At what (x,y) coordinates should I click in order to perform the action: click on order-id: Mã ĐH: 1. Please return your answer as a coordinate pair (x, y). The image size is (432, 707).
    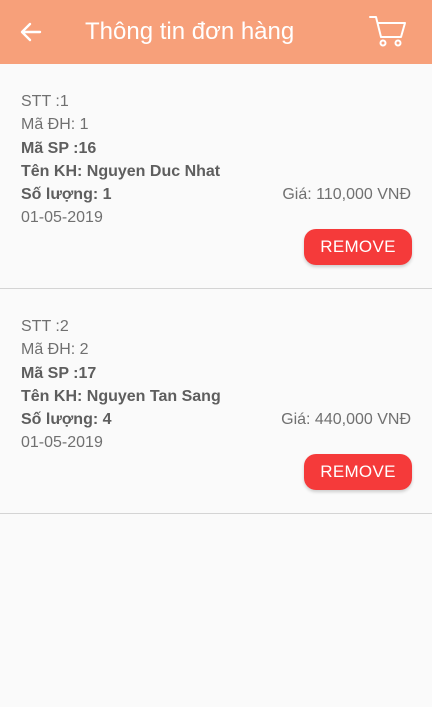
    Looking at the image, I should click on (55, 124).